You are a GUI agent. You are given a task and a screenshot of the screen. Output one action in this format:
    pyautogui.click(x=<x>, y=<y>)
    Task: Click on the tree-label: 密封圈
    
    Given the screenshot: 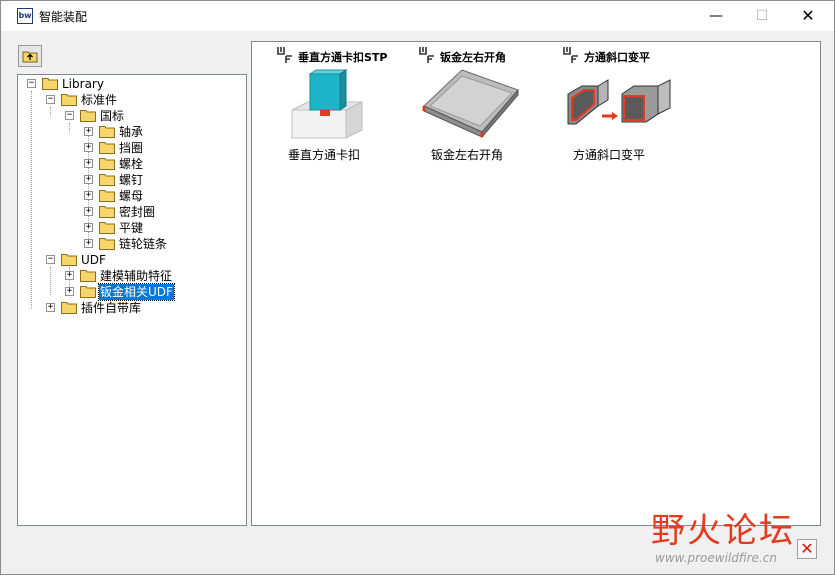 What is the action you would take?
    pyautogui.click(x=137, y=212)
    